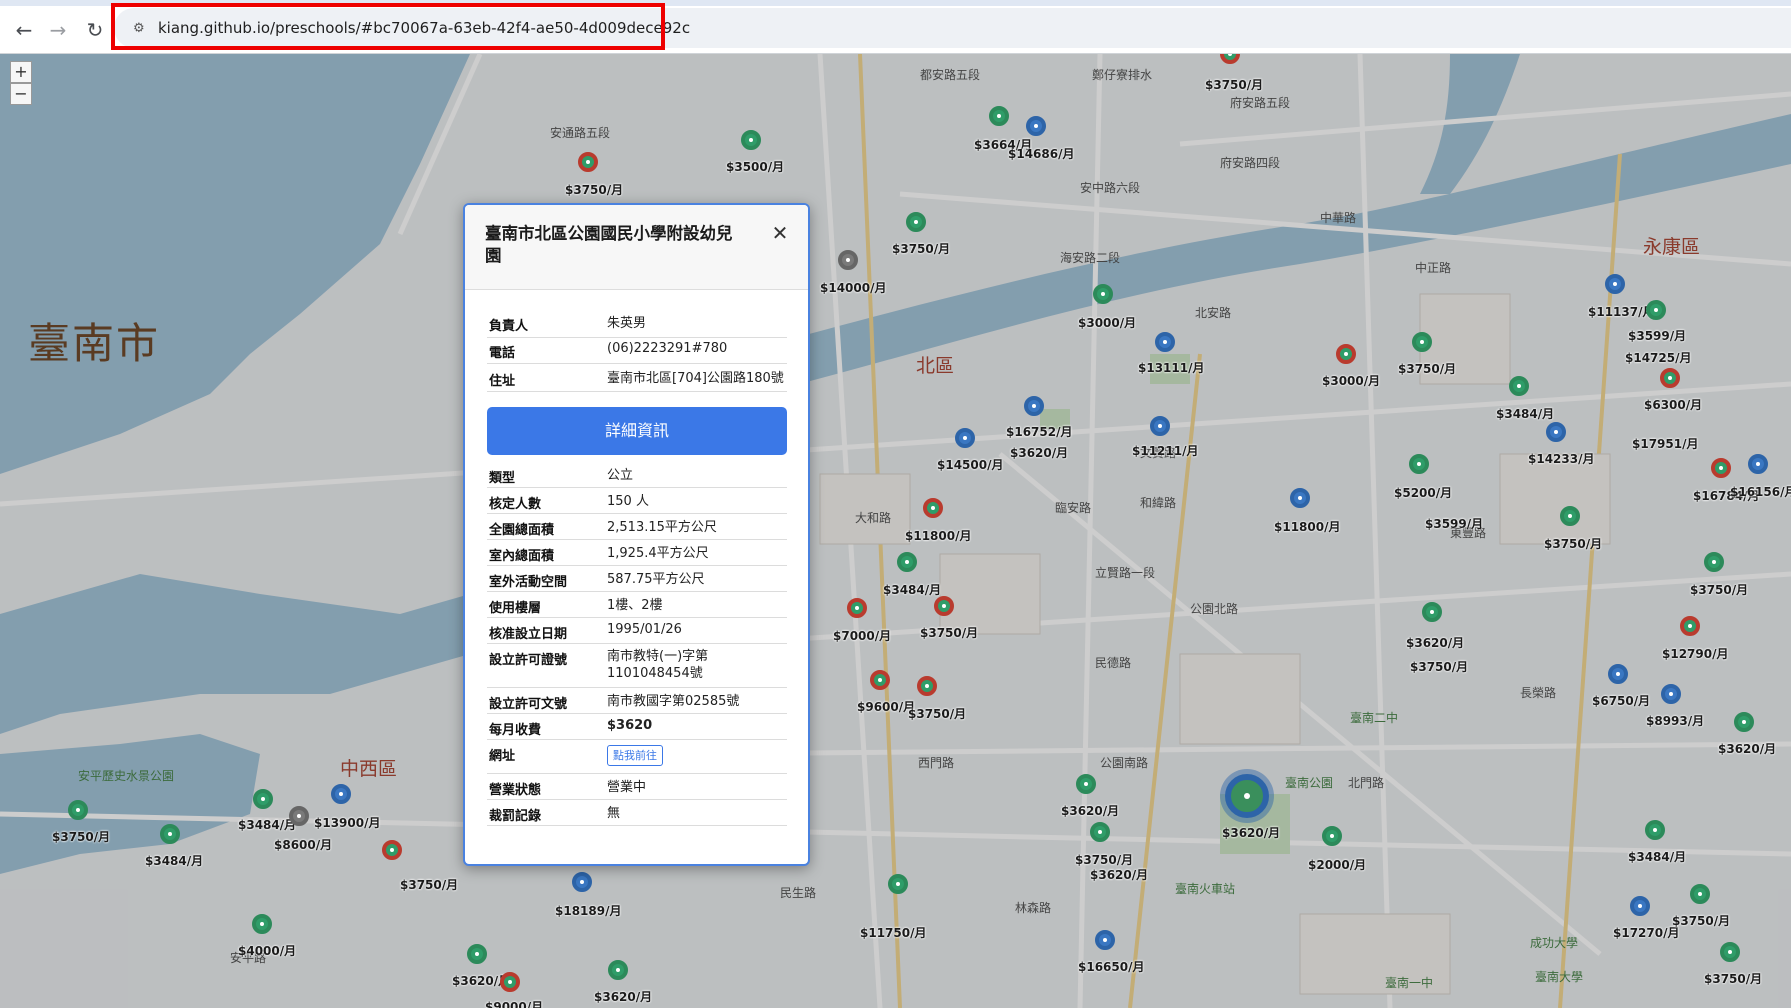  Describe the element at coordinates (388, 26) in the screenshot. I see `url-highlight-box` at that location.